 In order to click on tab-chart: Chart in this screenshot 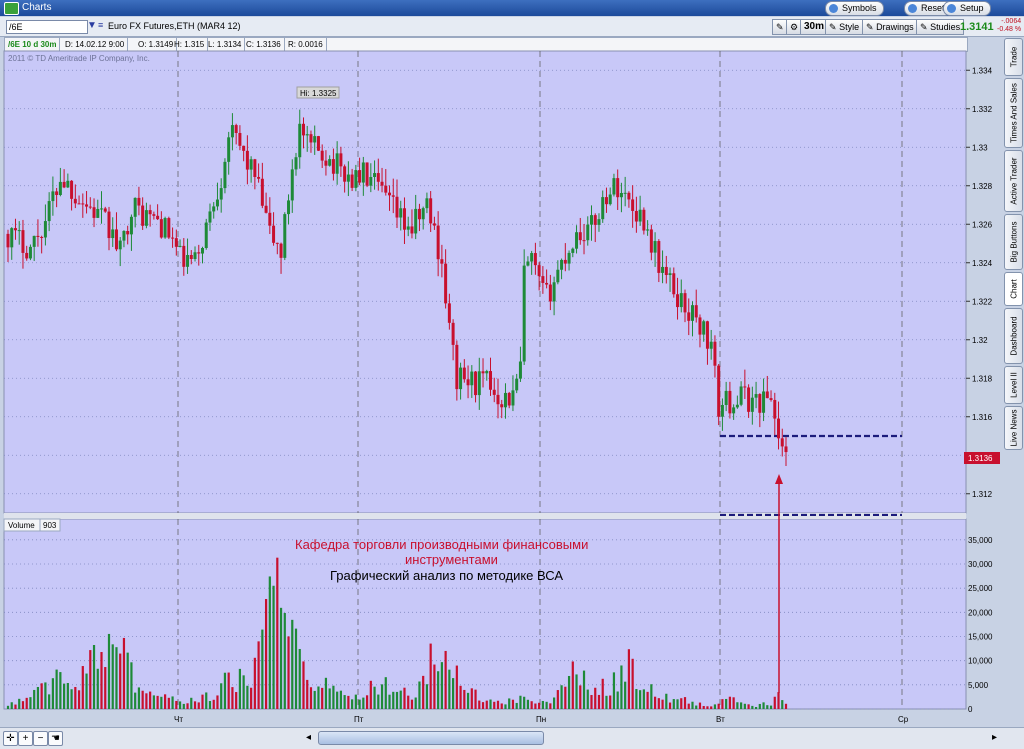, I will do `click(1013, 289)`.